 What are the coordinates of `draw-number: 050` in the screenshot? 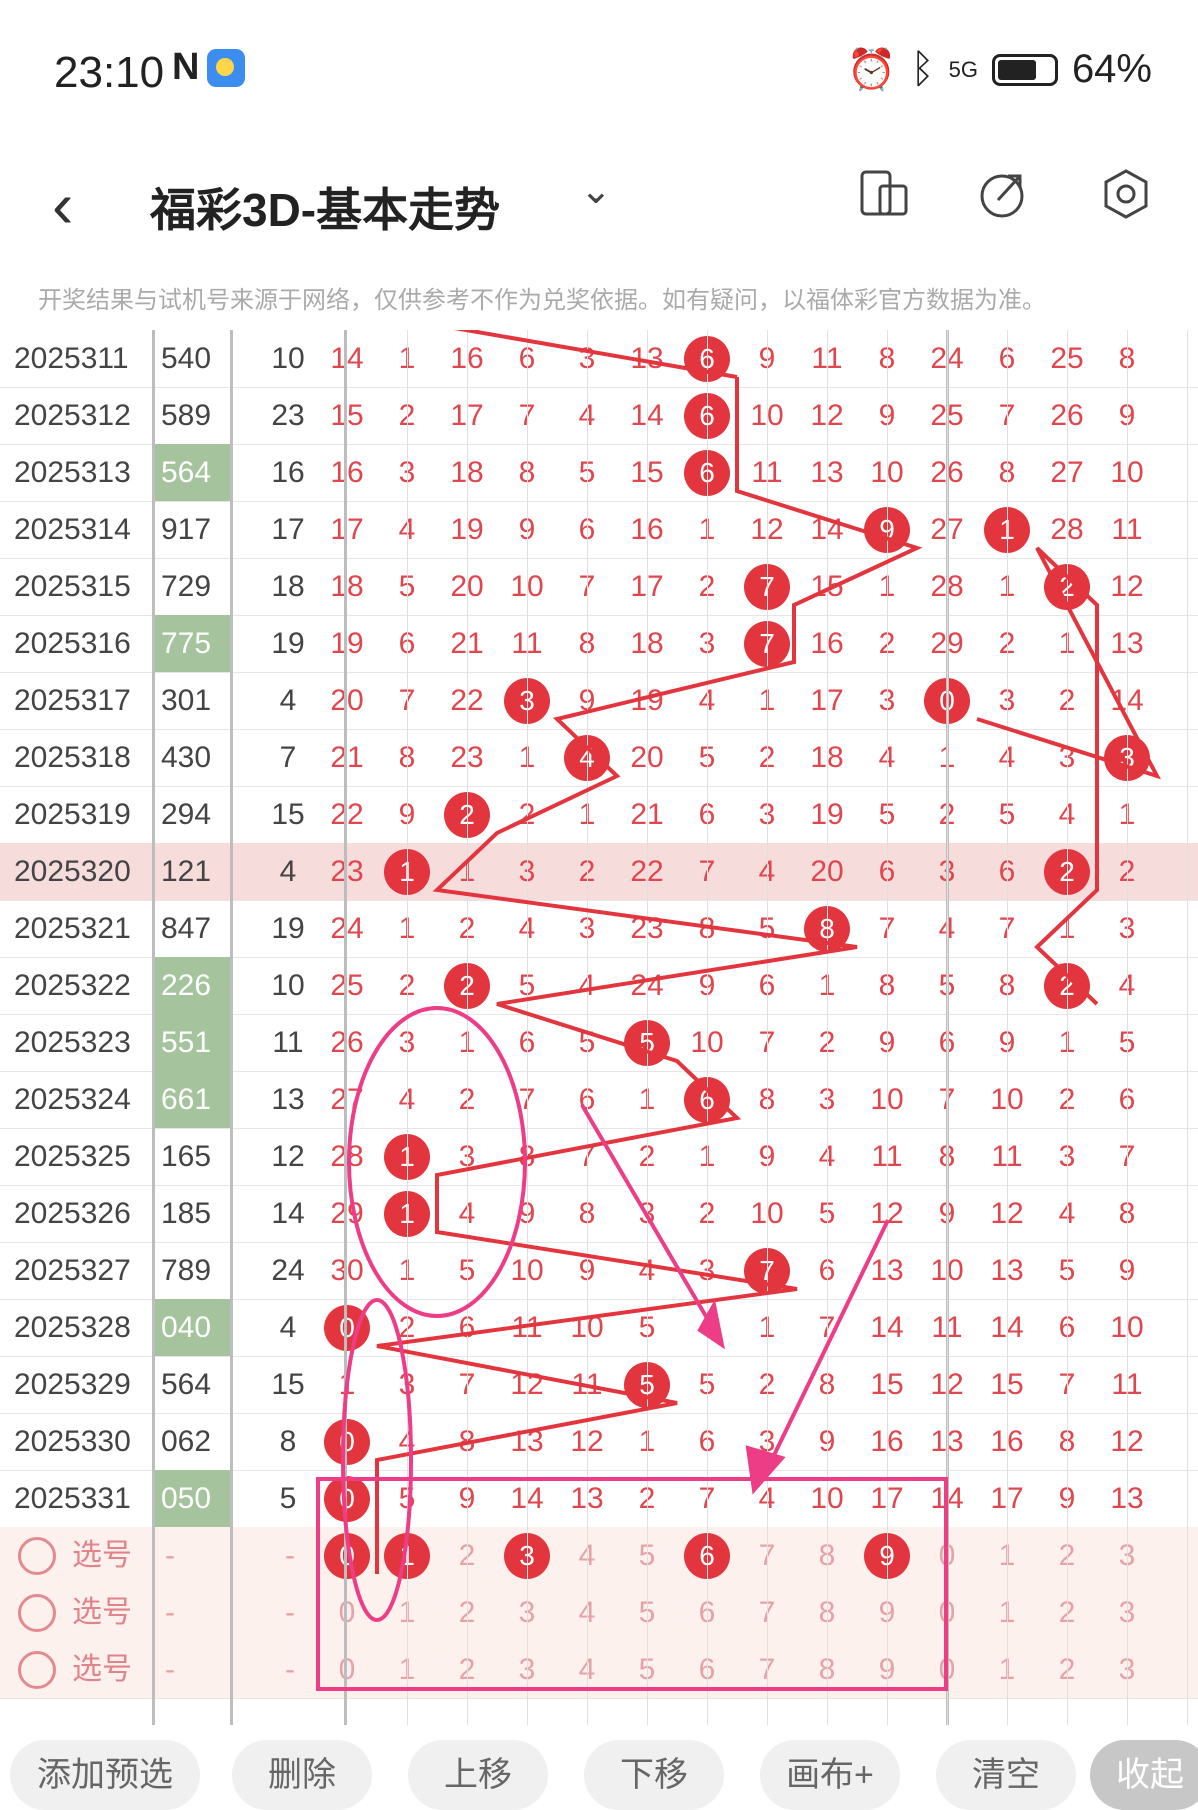 It's located at (192, 1498).